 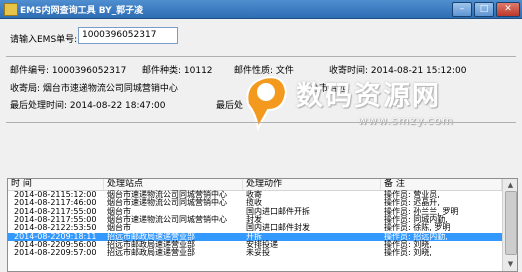 What do you see at coordinates (128, 35) in the screenshot?
I see `tracking-number-input` at bounding box center [128, 35].